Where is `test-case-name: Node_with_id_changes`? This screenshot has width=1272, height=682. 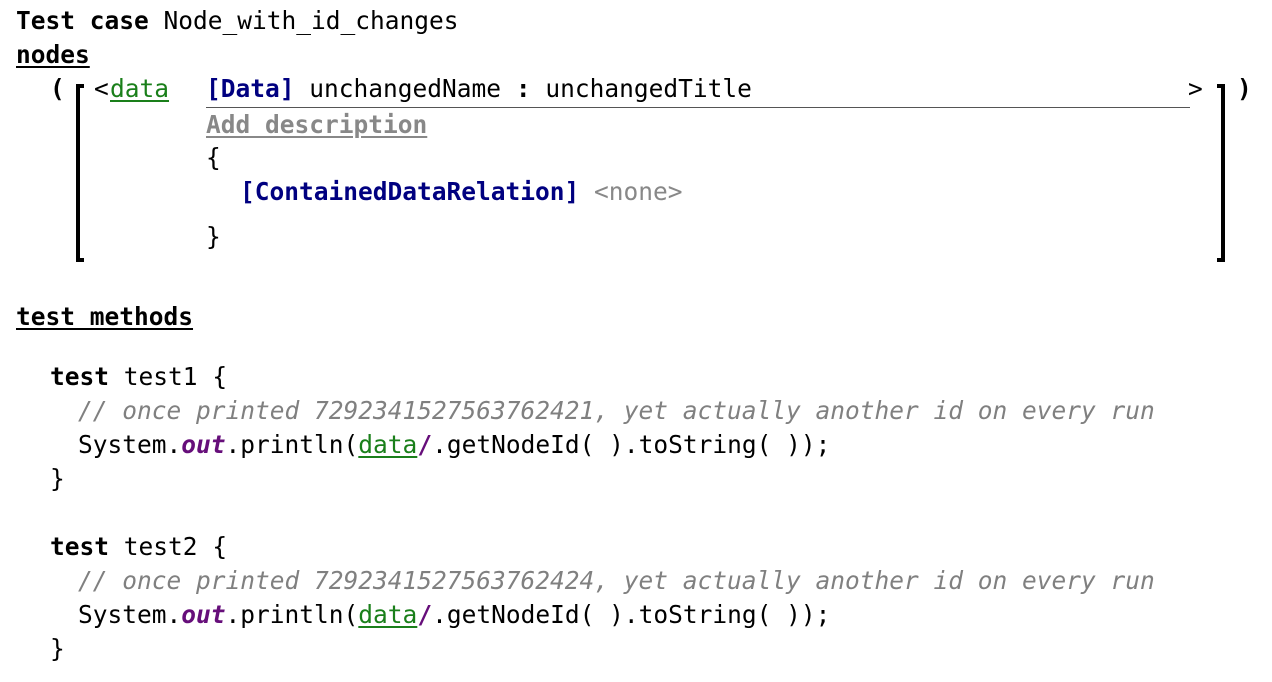
test-case-name: Node_with_id_changes is located at coordinates (311, 20).